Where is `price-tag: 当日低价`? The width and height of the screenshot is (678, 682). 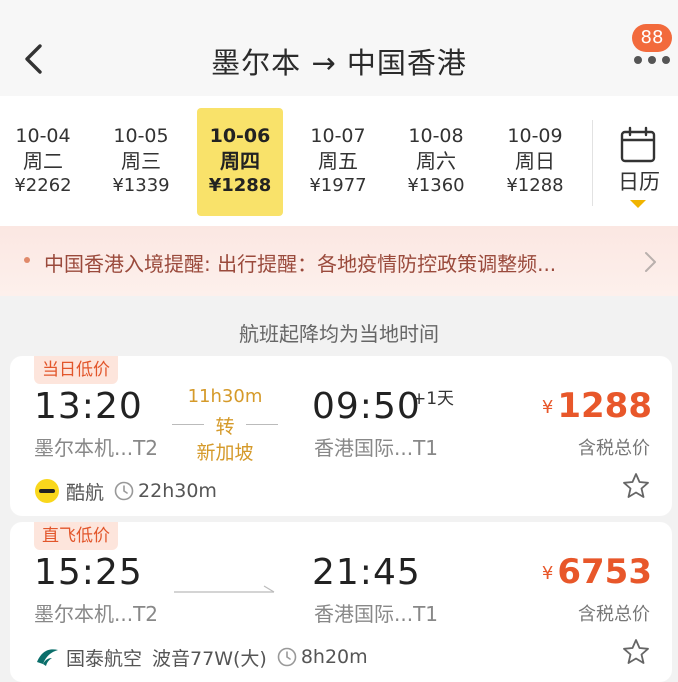 price-tag: 当日低价 is located at coordinates (76, 370).